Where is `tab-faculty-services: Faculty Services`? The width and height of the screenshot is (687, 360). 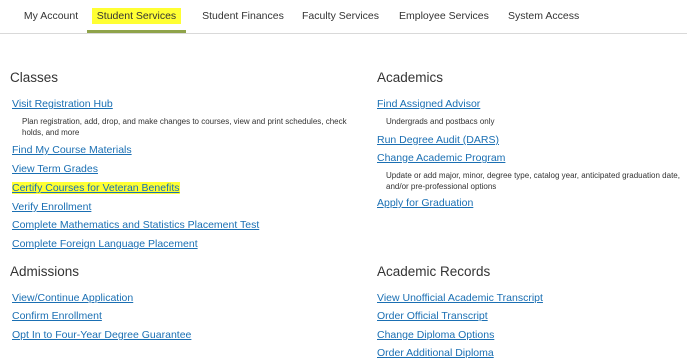
tab-faculty-services: Faculty Services is located at coordinates (340, 16).